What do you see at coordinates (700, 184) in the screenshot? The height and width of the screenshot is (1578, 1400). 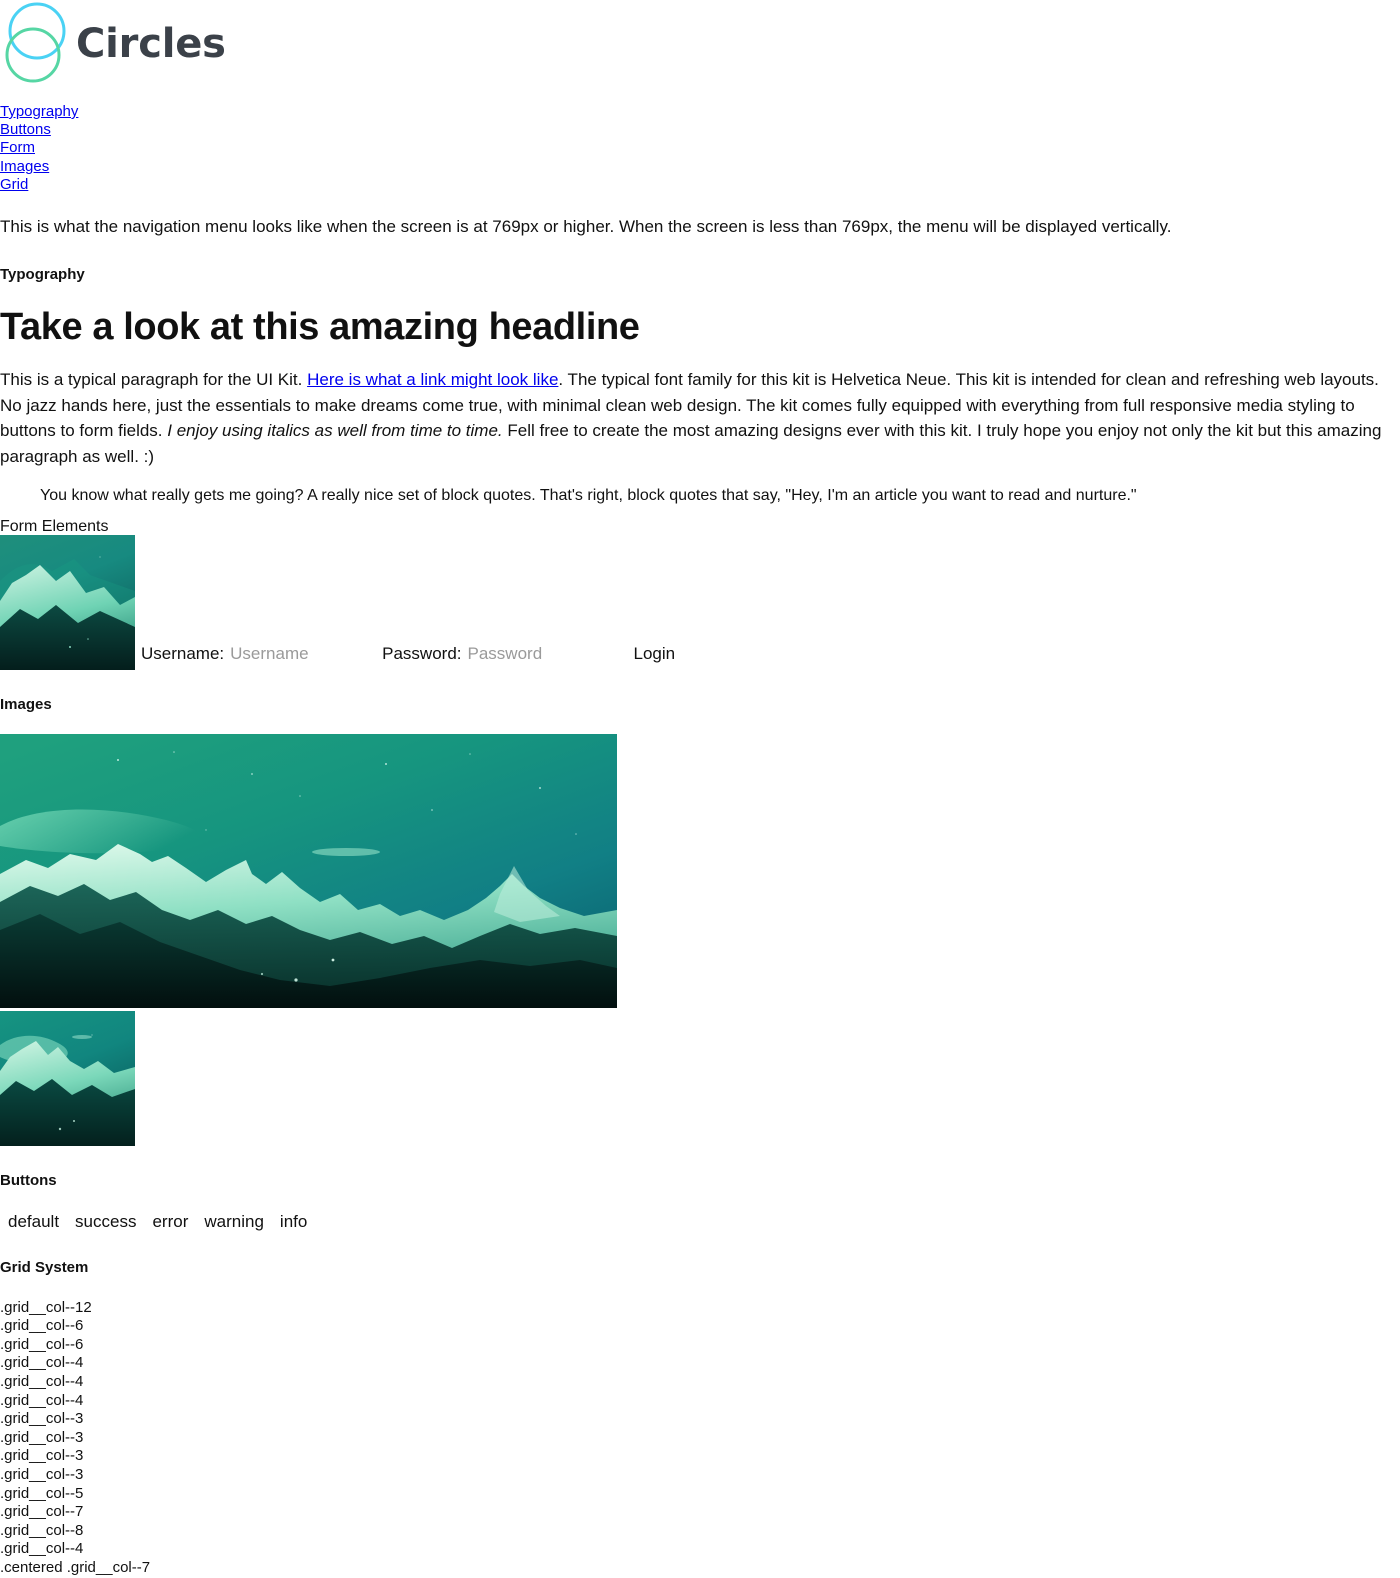 I see `nav-item-grid: Grid` at bounding box center [700, 184].